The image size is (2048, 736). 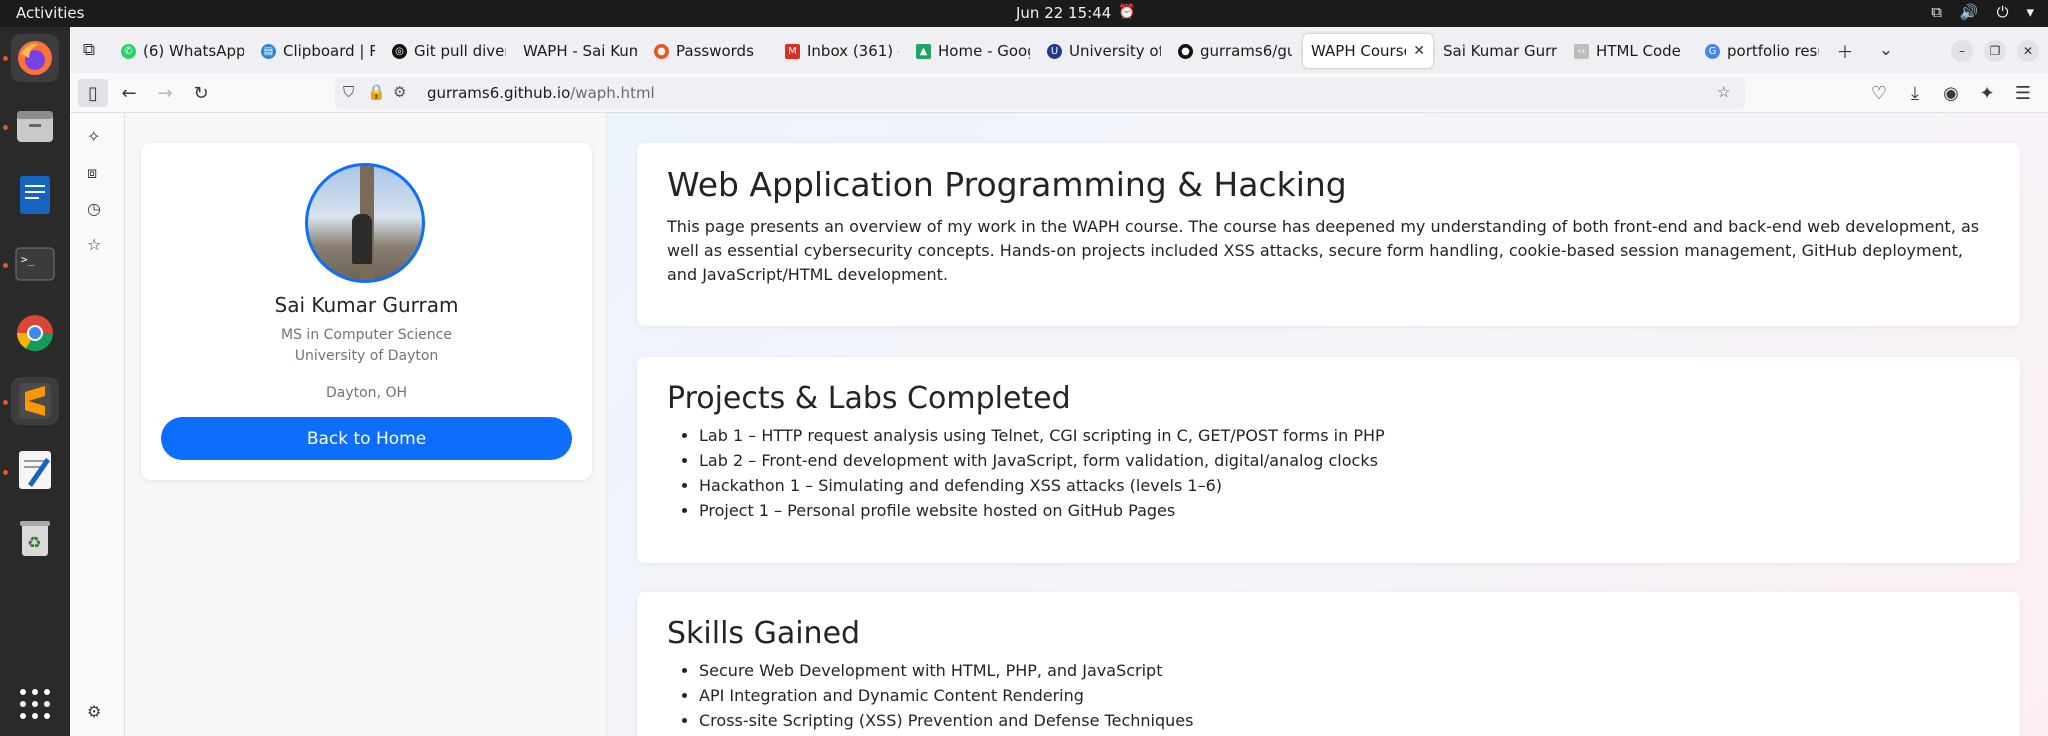 What do you see at coordinates (94, 711) in the screenshot?
I see `sidebar-settings-gear-icon: ⚙` at bounding box center [94, 711].